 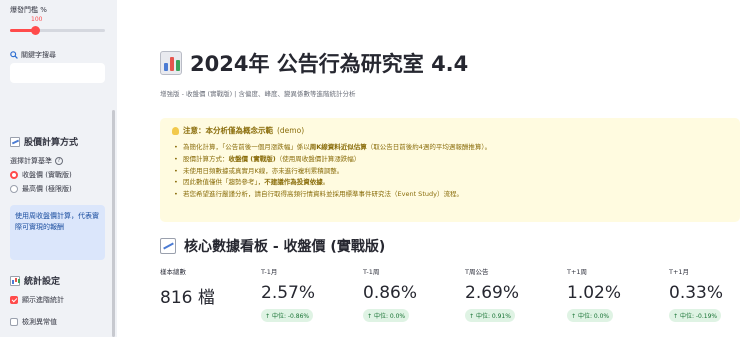 What do you see at coordinates (577, 272) in the screenshot?
I see `metric-label: T+1周` at bounding box center [577, 272].